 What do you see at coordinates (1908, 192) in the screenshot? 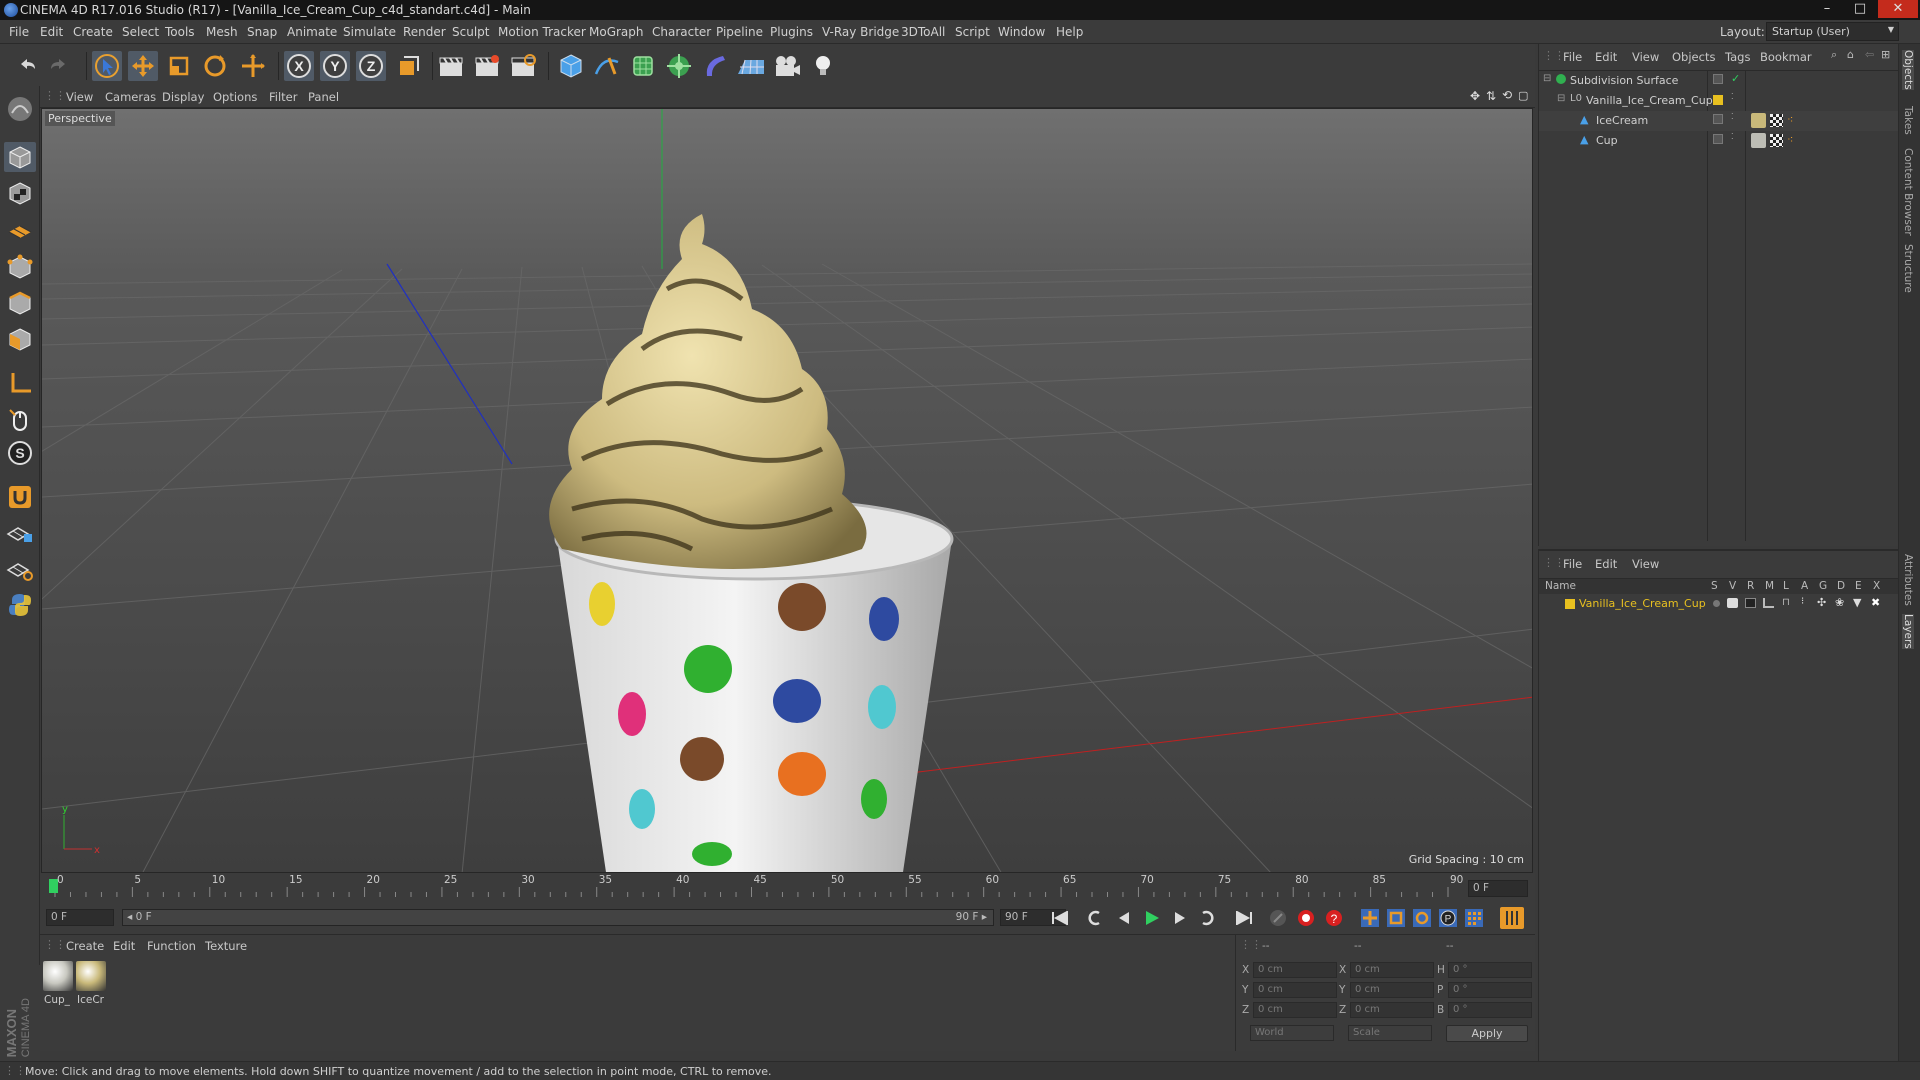
I see `tab-content-browser: Content Browser` at bounding box center [1908, 192].